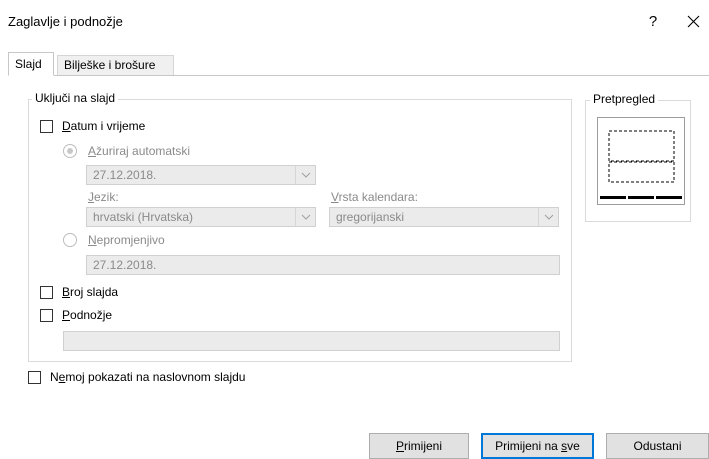 Image resolution: width=709 pixels, height=459 pixels. I want to click on dont-show-title-label: Nemoj pokazati na naslovnom slajdu, so click(147, 377).